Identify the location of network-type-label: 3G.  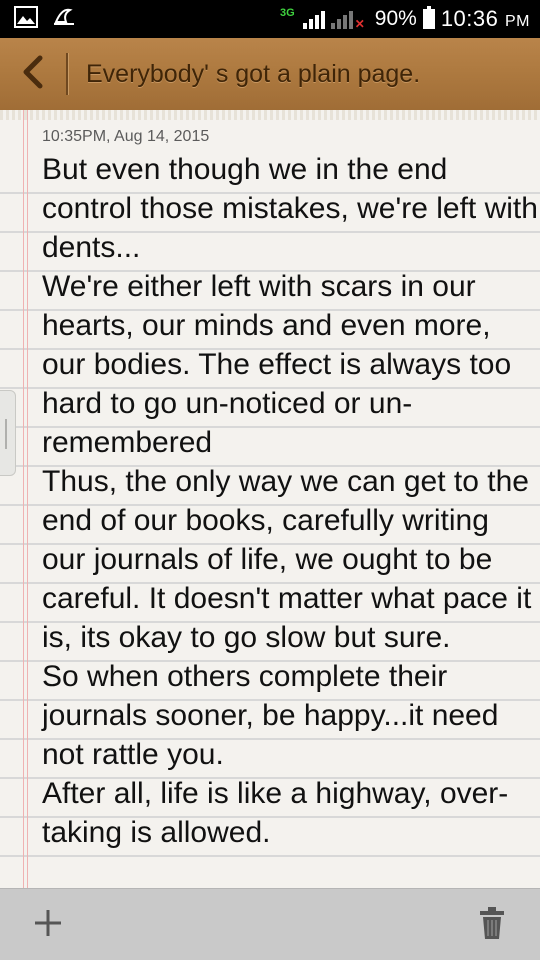
(287, 13).